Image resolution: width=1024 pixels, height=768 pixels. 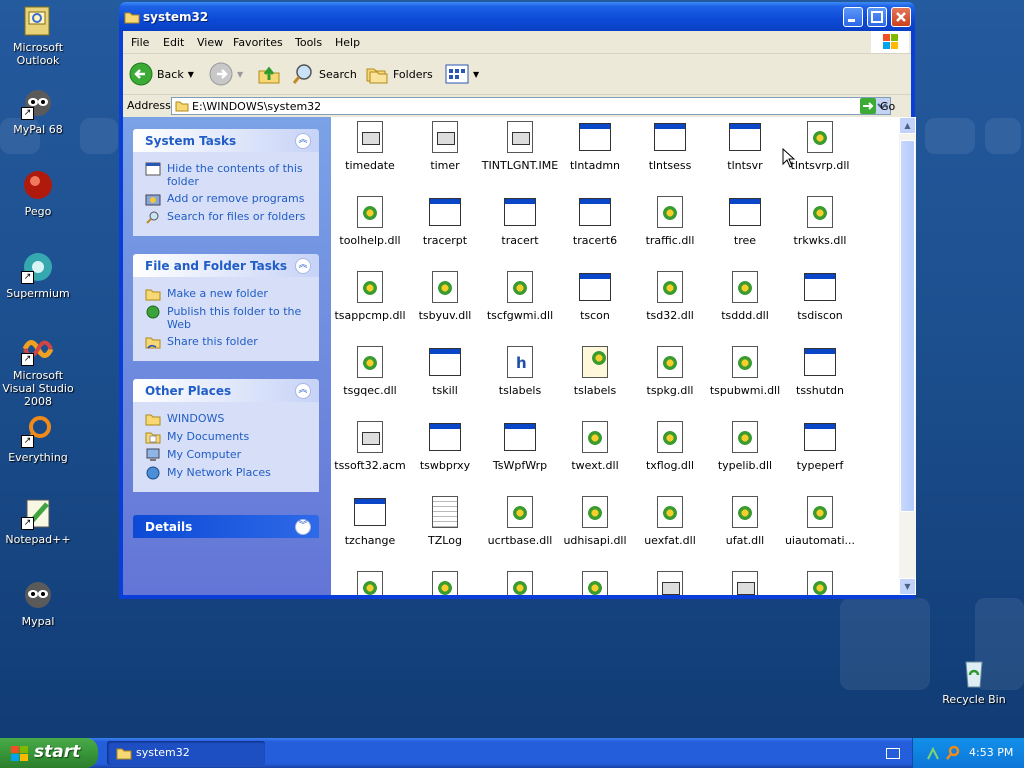 I want to click on raccoon-icon: ↗, so click(x=38, y=103).